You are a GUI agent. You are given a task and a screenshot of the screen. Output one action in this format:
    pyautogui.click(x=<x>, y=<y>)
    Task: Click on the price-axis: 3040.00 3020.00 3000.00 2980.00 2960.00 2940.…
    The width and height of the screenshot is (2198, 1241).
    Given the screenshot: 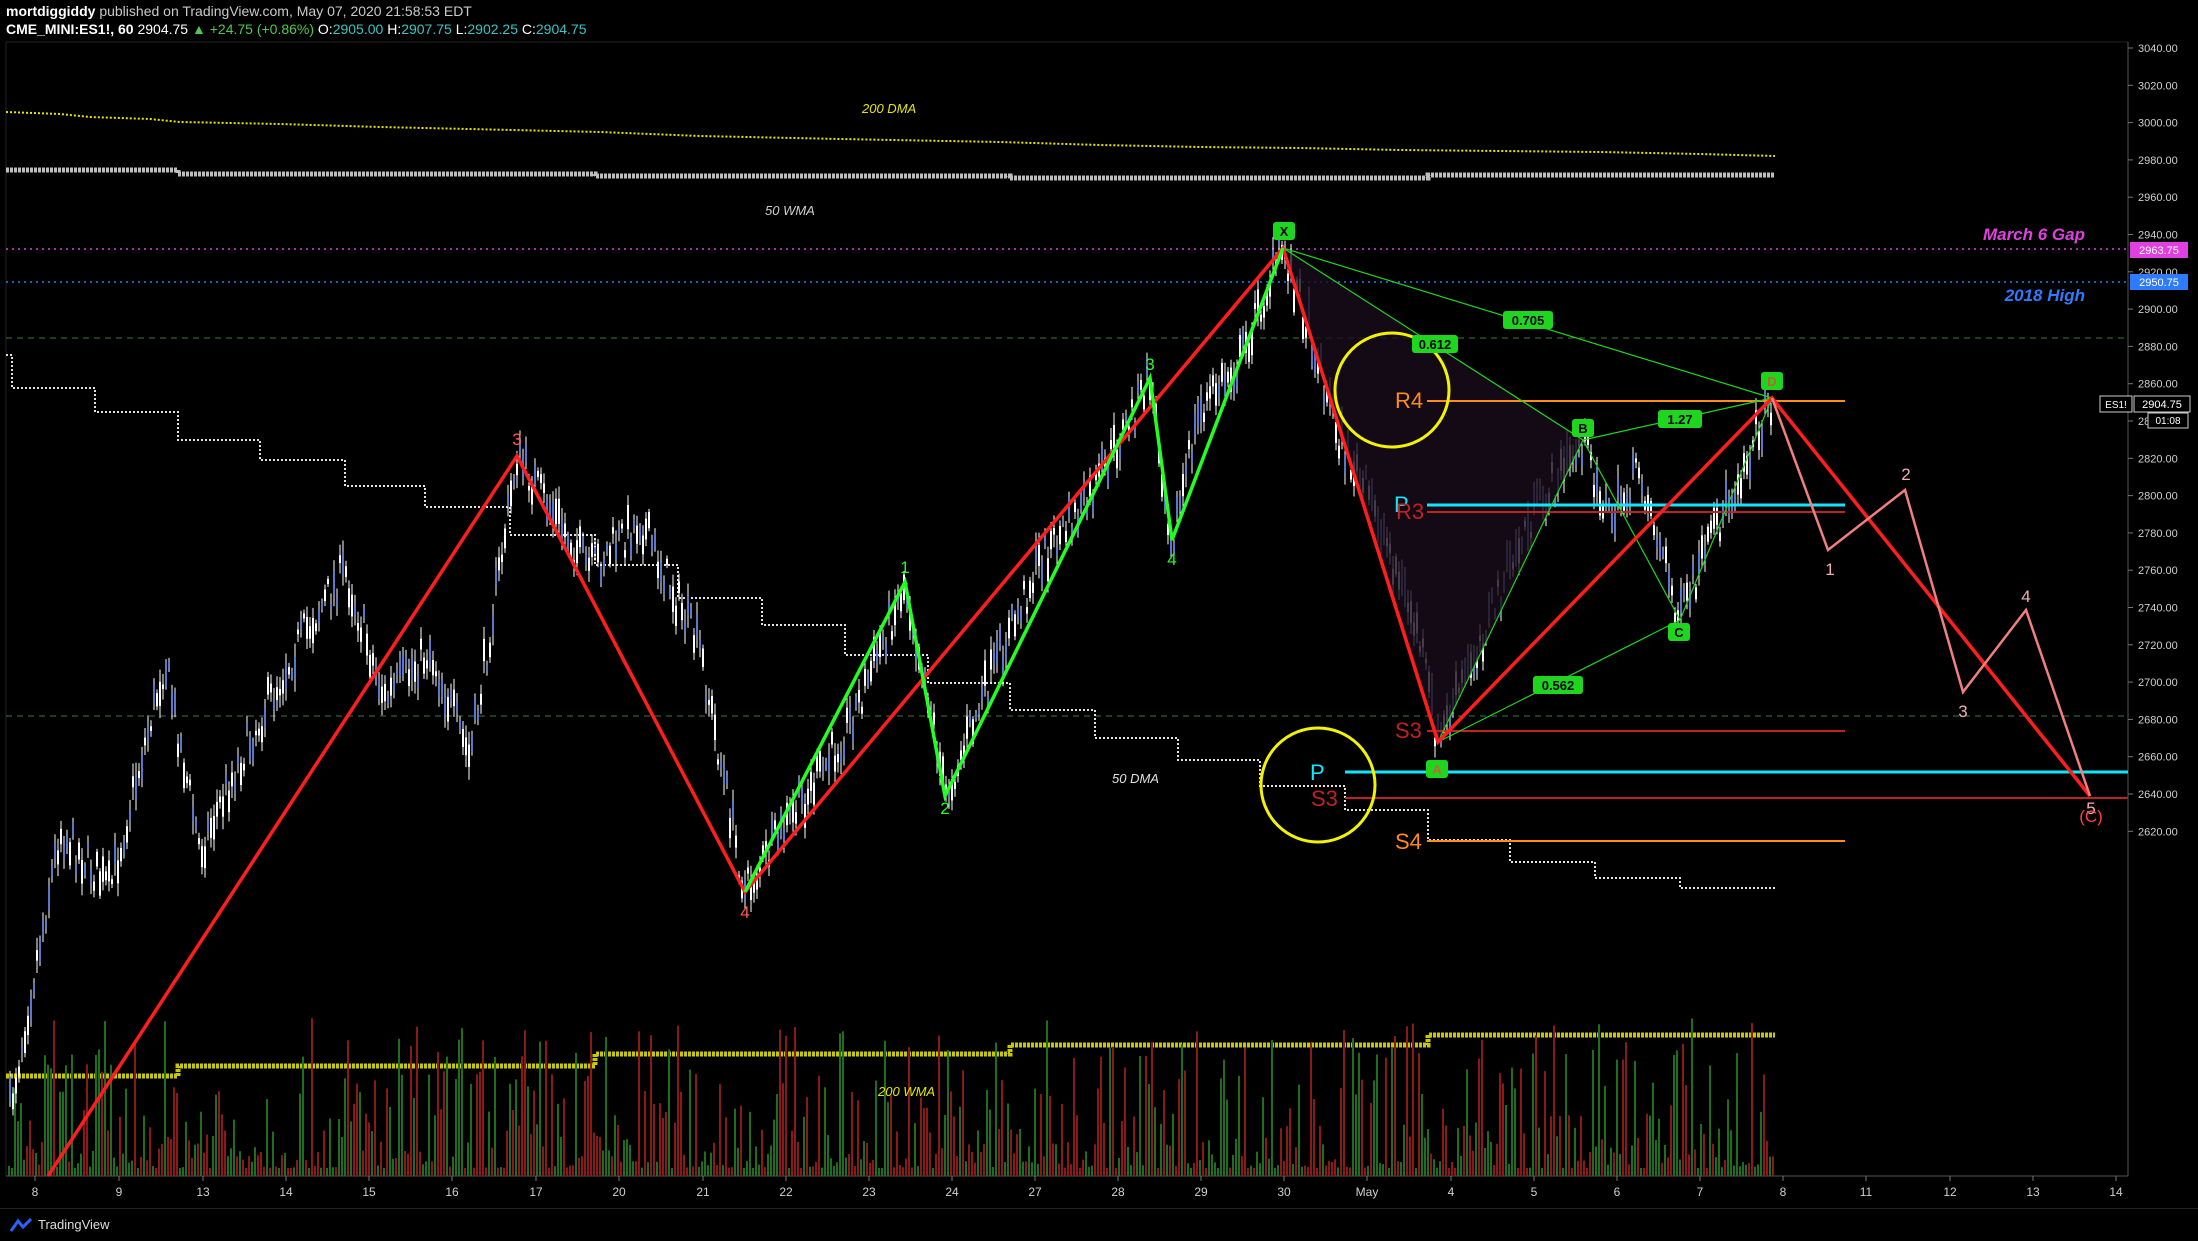 What is the action you would take?
    pyautogui.click(x=2153, y=440)
    